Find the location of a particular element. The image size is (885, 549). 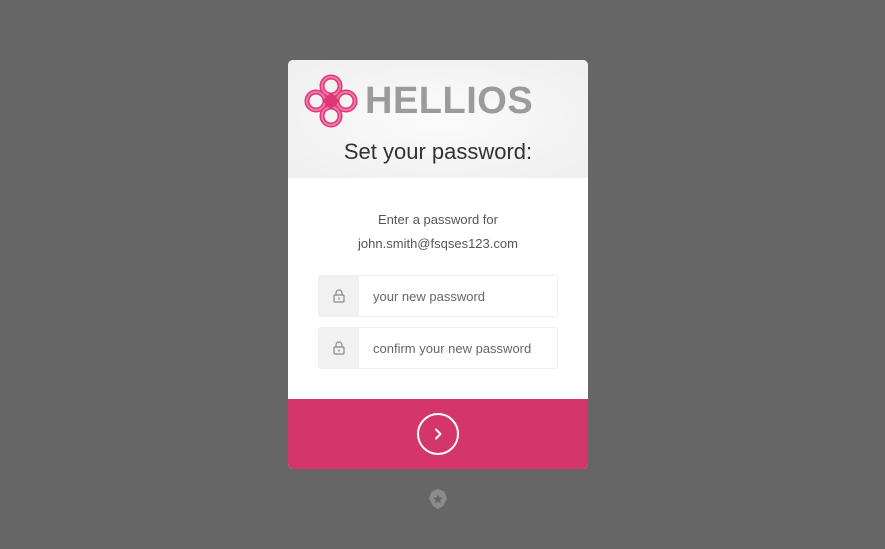

instructions-text: Enter a password for is located at coordinates (438, 219).